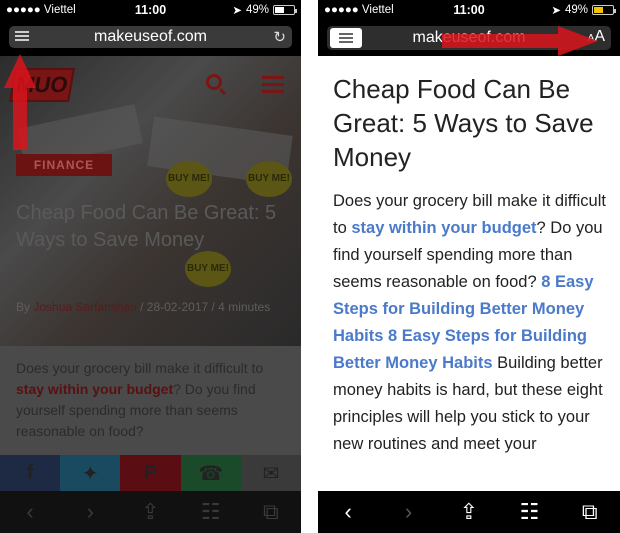  What do you see at coordinates (210, 473) in the screenshot?
I see `whatsapp-share-button: ☎` at bounding box center [210, 473].